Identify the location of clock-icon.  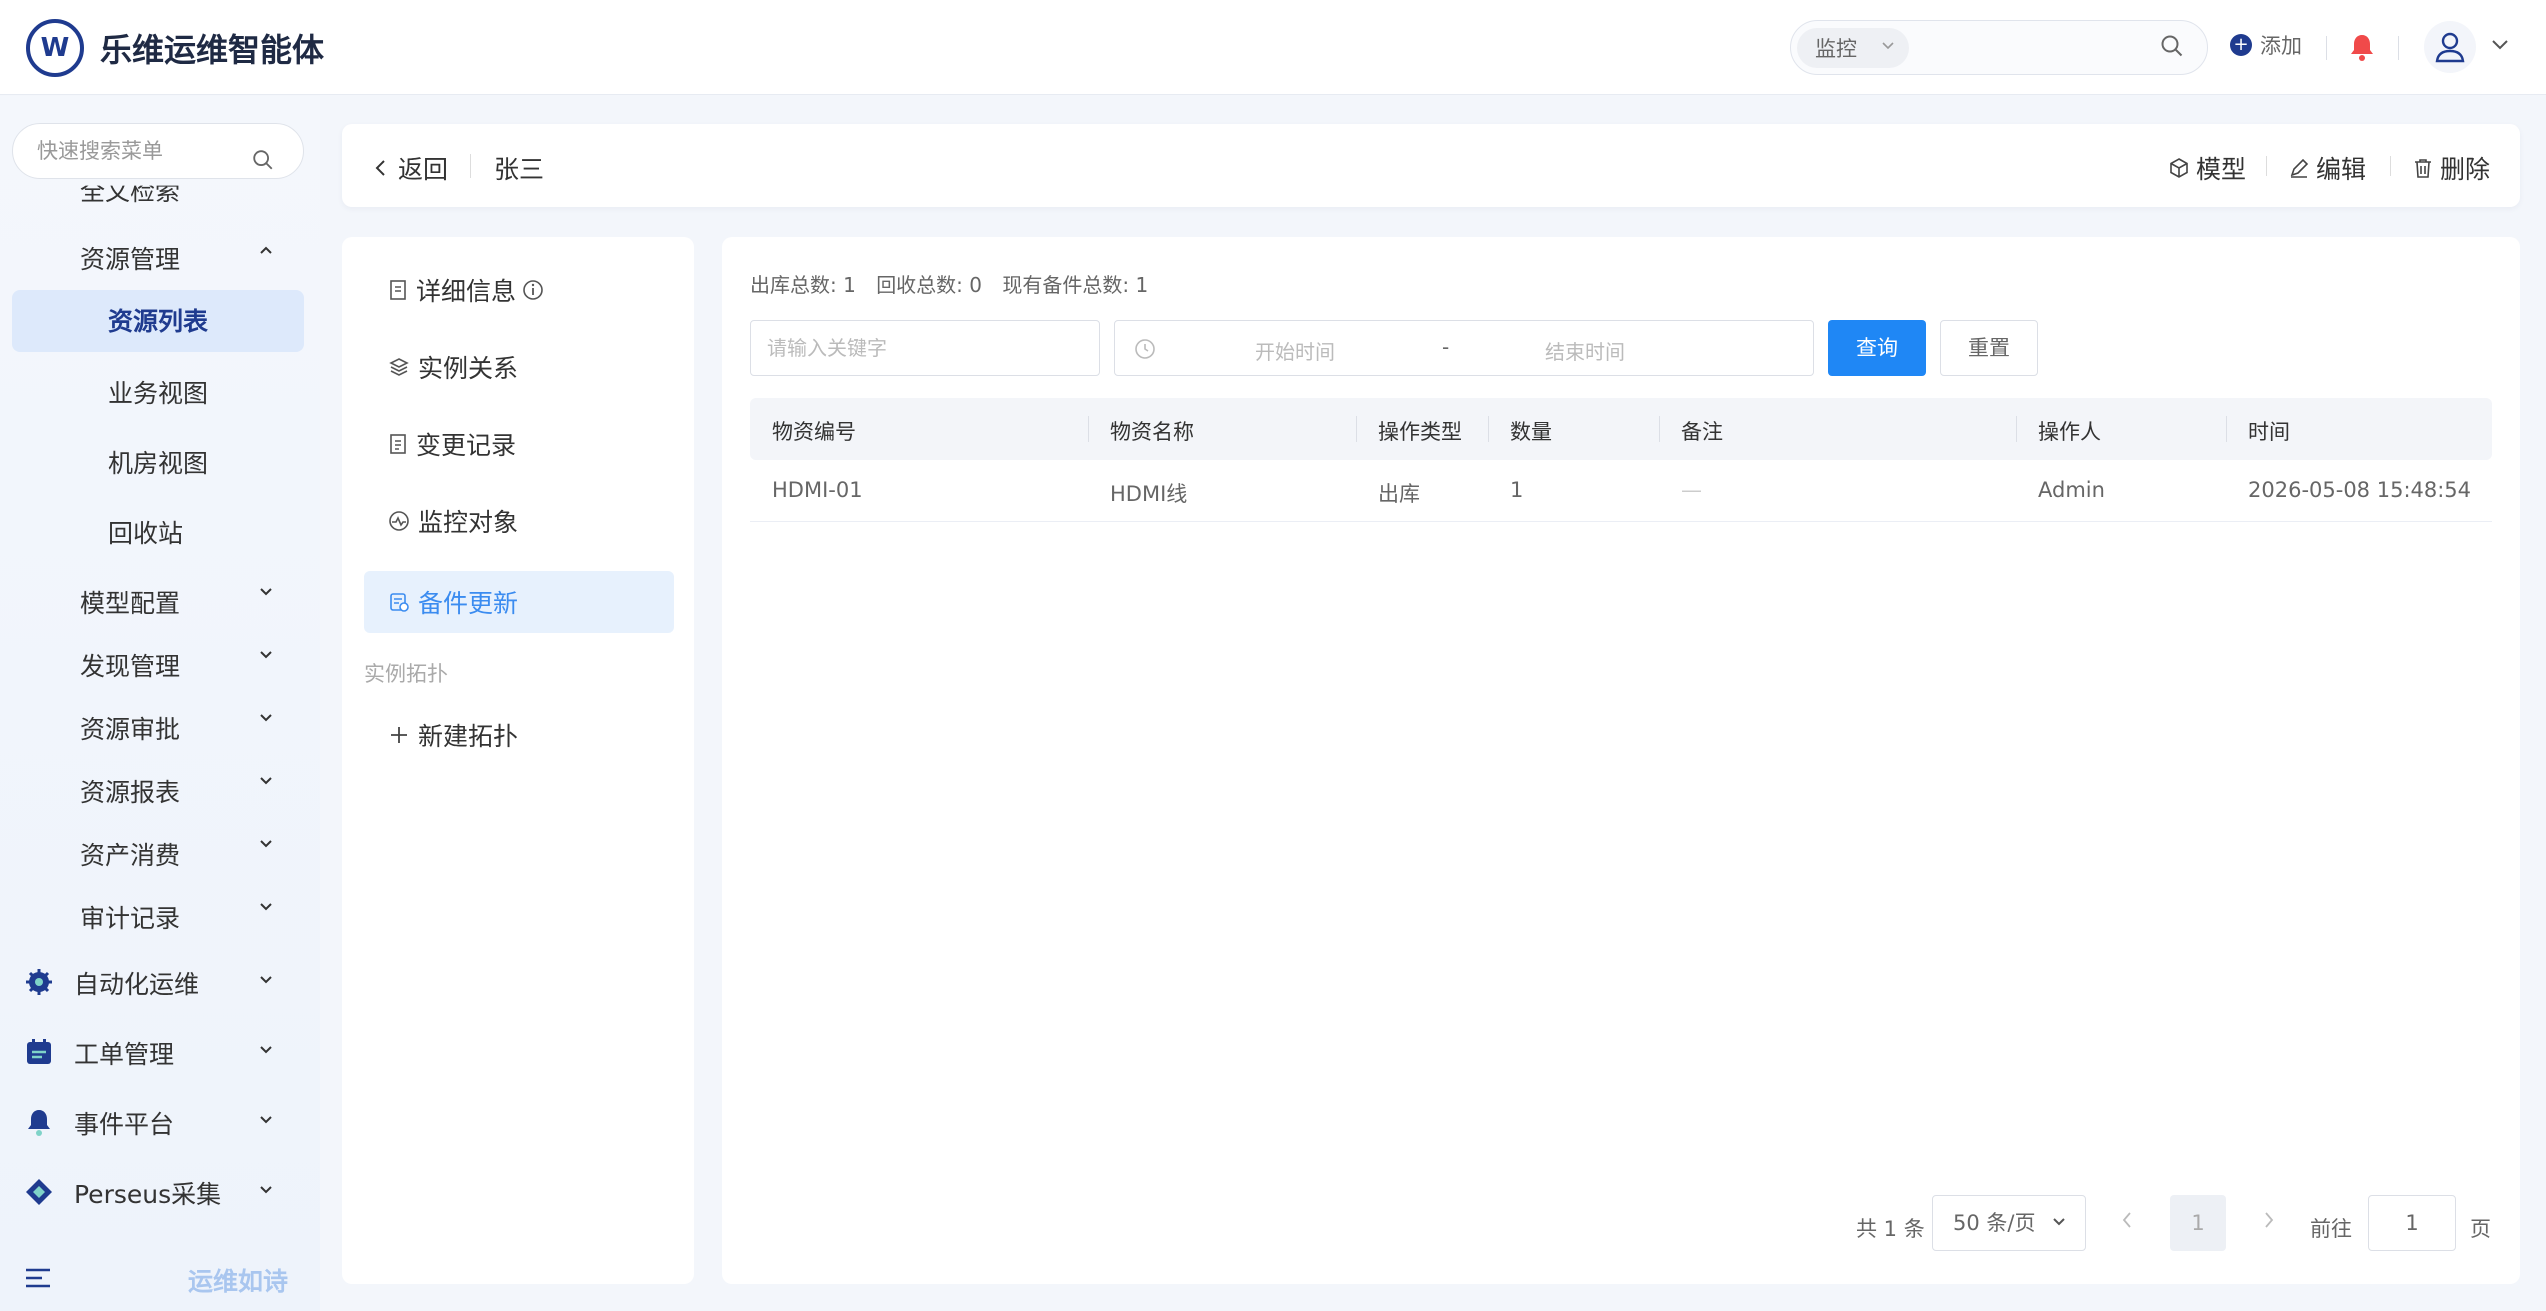
(1145, 351).